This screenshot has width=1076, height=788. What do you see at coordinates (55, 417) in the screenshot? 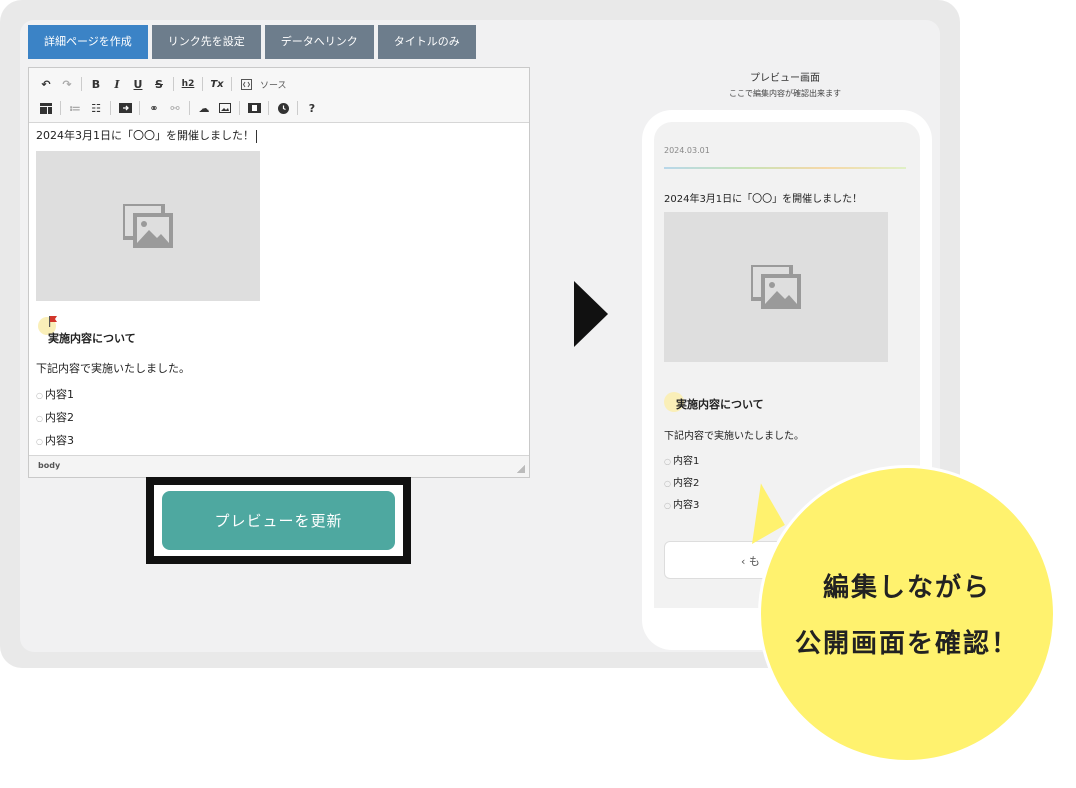
I see `editor-list-item: ○ 内容2` at bounding box center [55, 417].